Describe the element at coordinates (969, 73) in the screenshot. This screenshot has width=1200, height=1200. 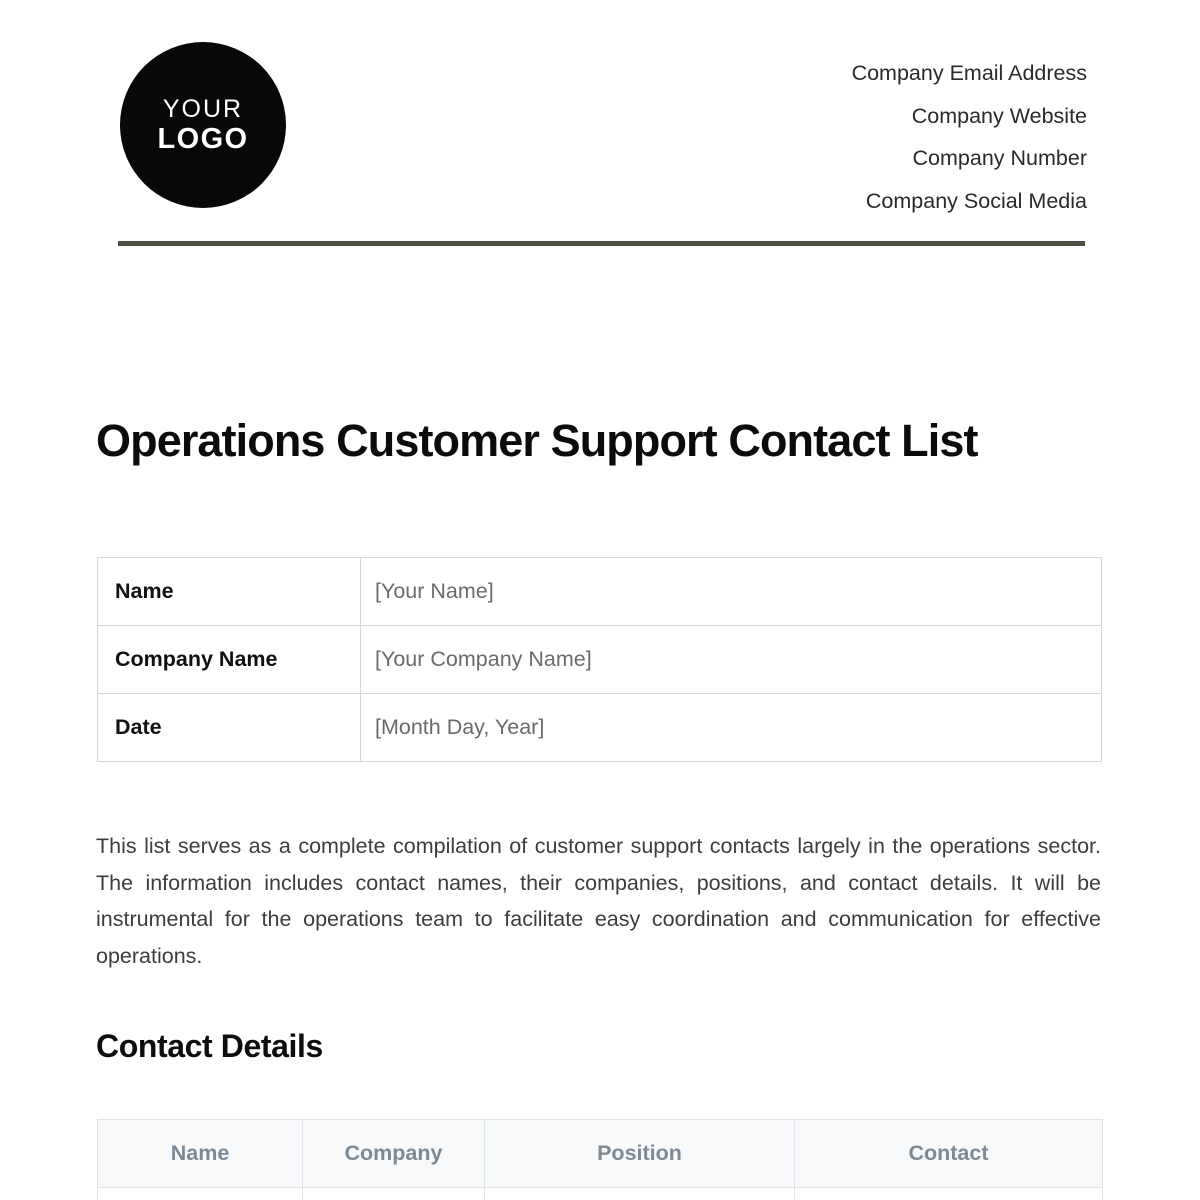
I see `company-email-address: Company Email Address` at that location.